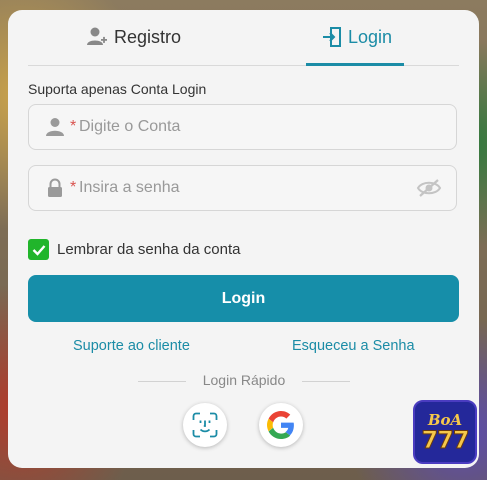 The image size is (487, 480). Describe the element at coordinates (445, 440) in the screenshot. I see `brand-logo-bottom: 777` at that location.